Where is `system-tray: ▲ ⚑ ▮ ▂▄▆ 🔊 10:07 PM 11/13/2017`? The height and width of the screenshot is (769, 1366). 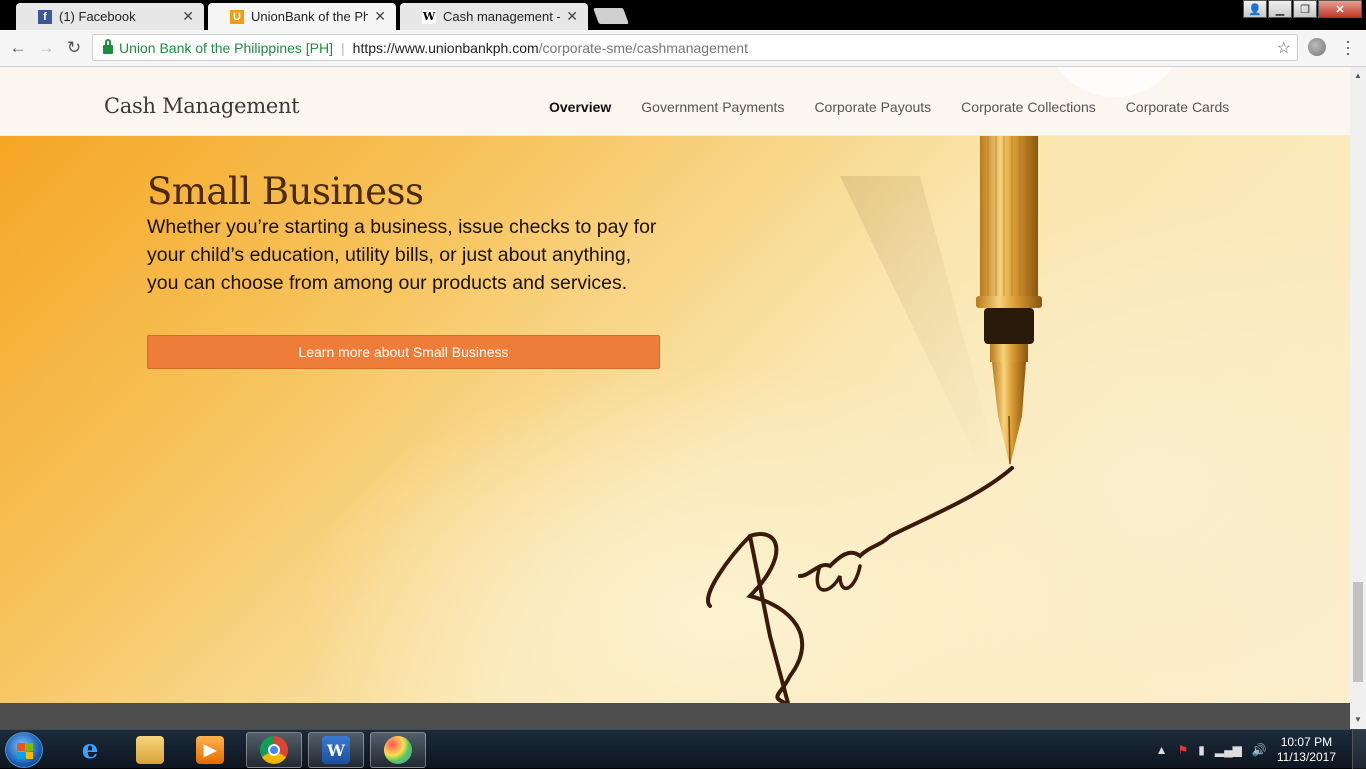
system-tray: ▲ ⚑ ▮ ▂▄▆ 🔊 10:07 PM 11/13/2017 is located at coordinates (1261, 749).